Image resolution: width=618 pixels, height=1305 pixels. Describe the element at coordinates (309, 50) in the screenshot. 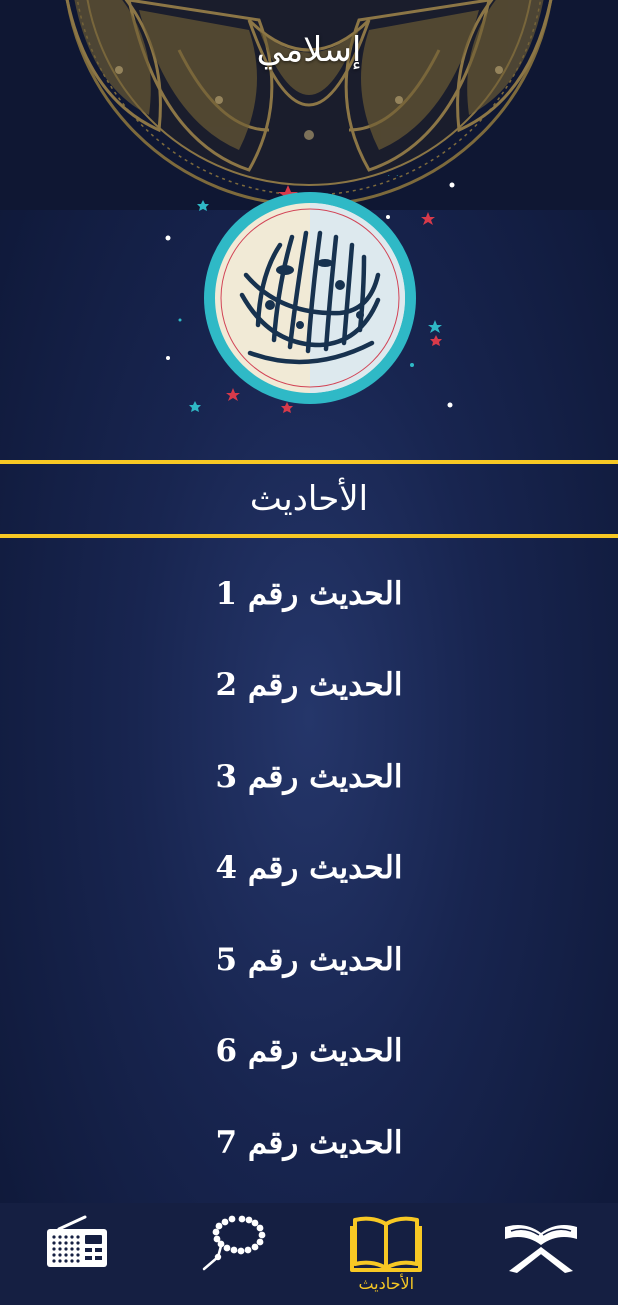

I see `app-title: إسلامي` at that location.